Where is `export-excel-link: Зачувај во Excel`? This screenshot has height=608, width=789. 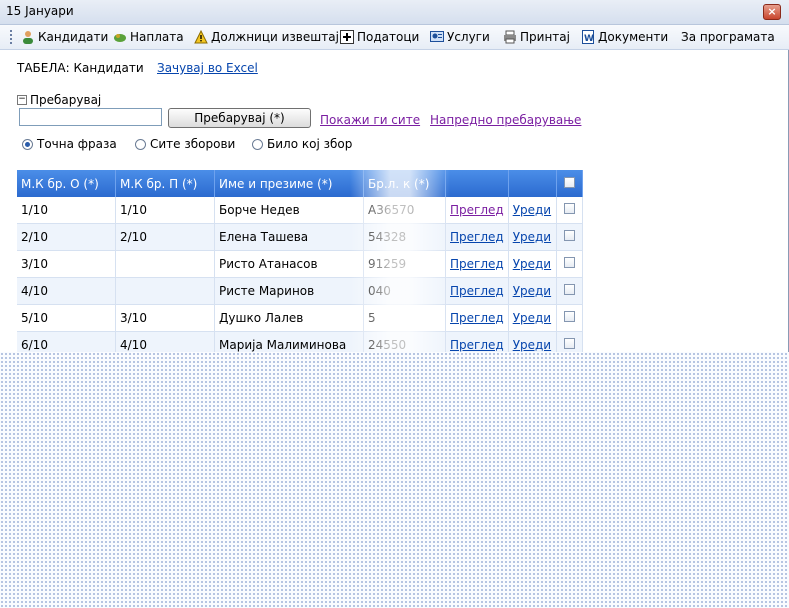
export-excel-link: Зачувај во Excel is located at coordinates (207, 68).